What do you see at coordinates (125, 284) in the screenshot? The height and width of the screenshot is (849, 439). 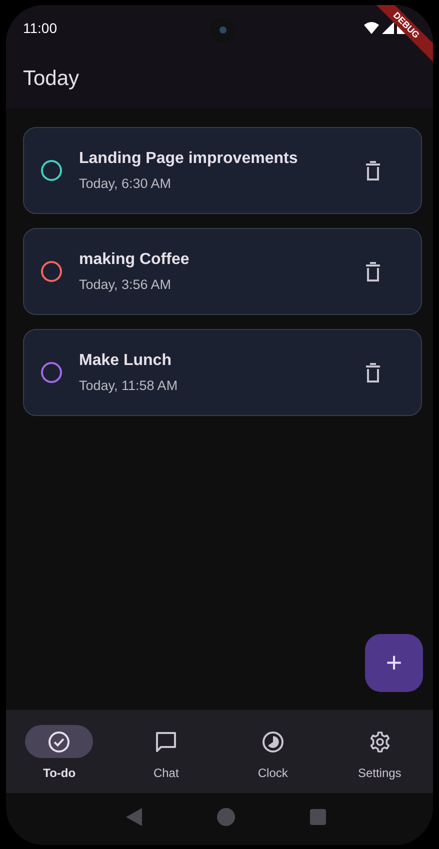 I see `todo-time: Today, 3:56 AM` at bounding box center [125, 284].